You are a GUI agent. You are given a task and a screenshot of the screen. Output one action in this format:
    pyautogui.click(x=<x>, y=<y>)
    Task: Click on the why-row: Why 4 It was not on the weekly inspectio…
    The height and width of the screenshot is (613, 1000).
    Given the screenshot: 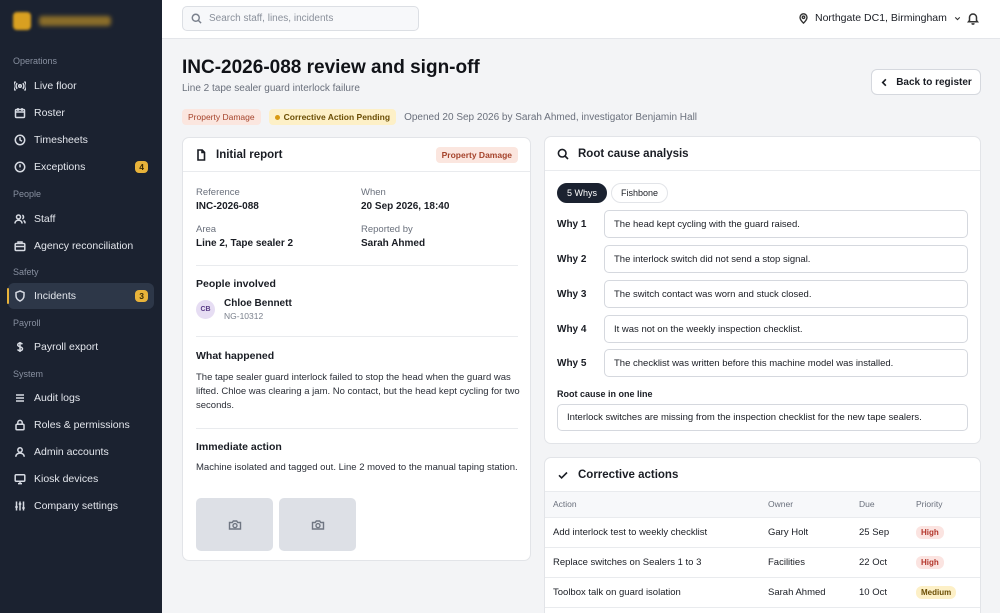 What is the action you would take?
    pyautogui.click(x=763, y=329)
    